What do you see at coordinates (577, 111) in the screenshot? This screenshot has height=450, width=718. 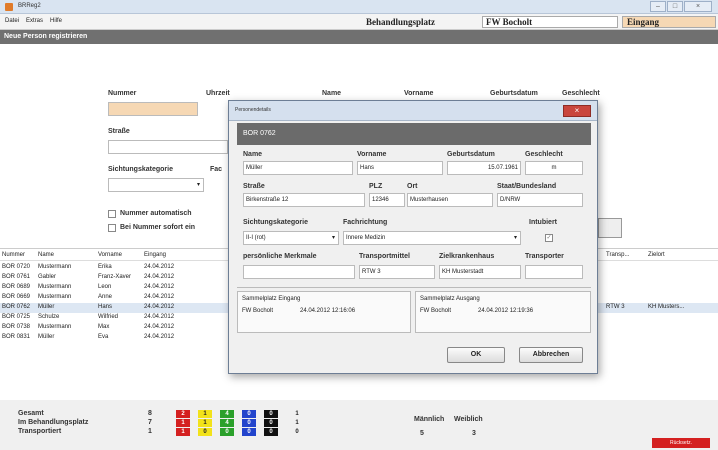 I see `dialog-close-button: ×` at bounding box center [577, 111].